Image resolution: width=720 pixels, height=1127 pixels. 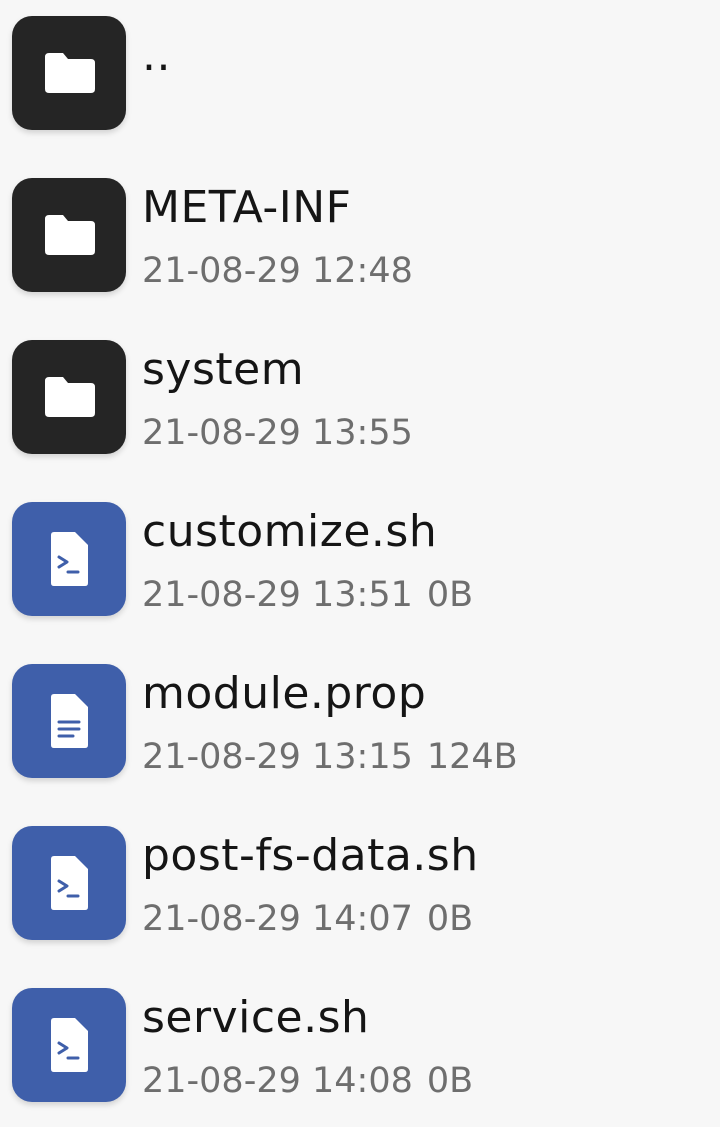 I want to click on list-item-service-sh: service.sh 21-08-29 14:08 0B, so click(x=360, y=1042).